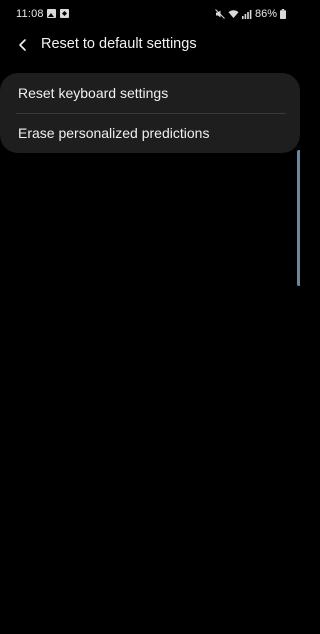 This screenshot has height=634, width=320. What do you see at coordinates (119, 44) in the screenshot?
I see `page-title: Reset to default settings` at bounding box center [119, 44].